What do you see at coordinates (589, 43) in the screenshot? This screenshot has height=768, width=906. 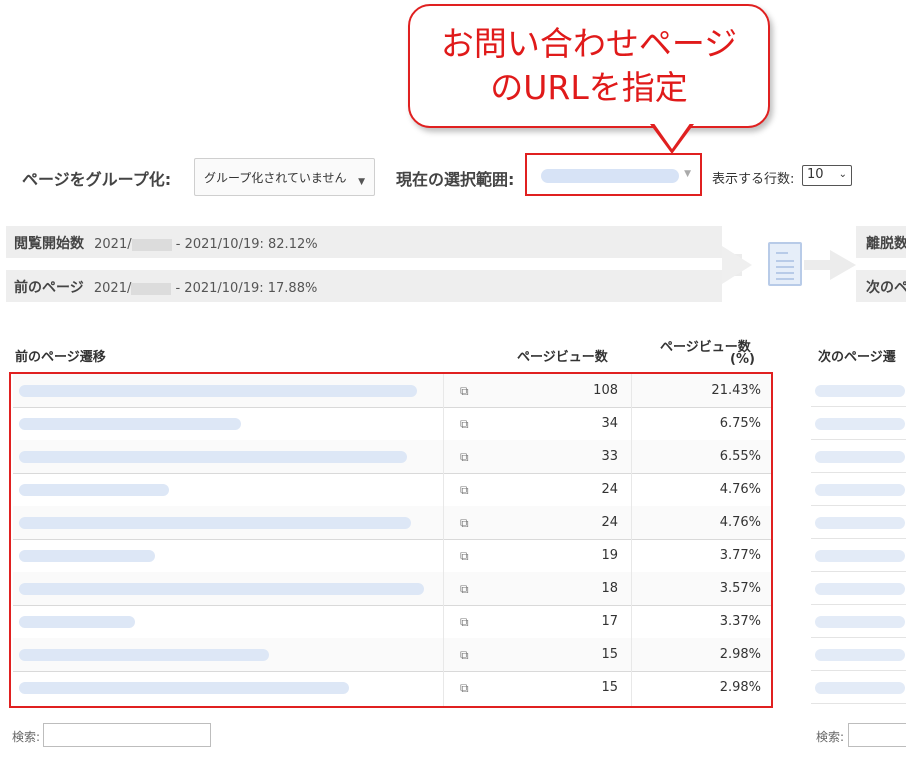 I see `callout-line-1: お問い合わせページ` at bounding box center [589, 43].